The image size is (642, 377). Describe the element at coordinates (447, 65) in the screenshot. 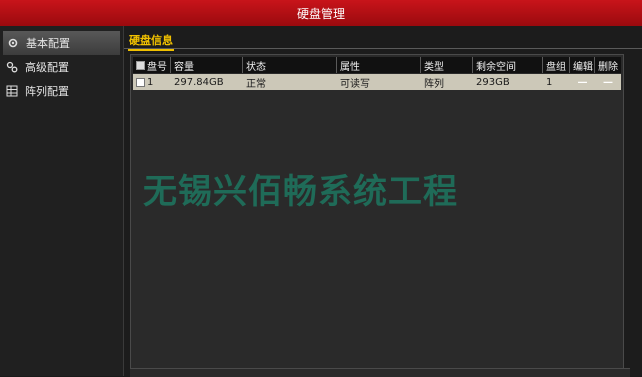

I see `header-type: 类型` at that location.